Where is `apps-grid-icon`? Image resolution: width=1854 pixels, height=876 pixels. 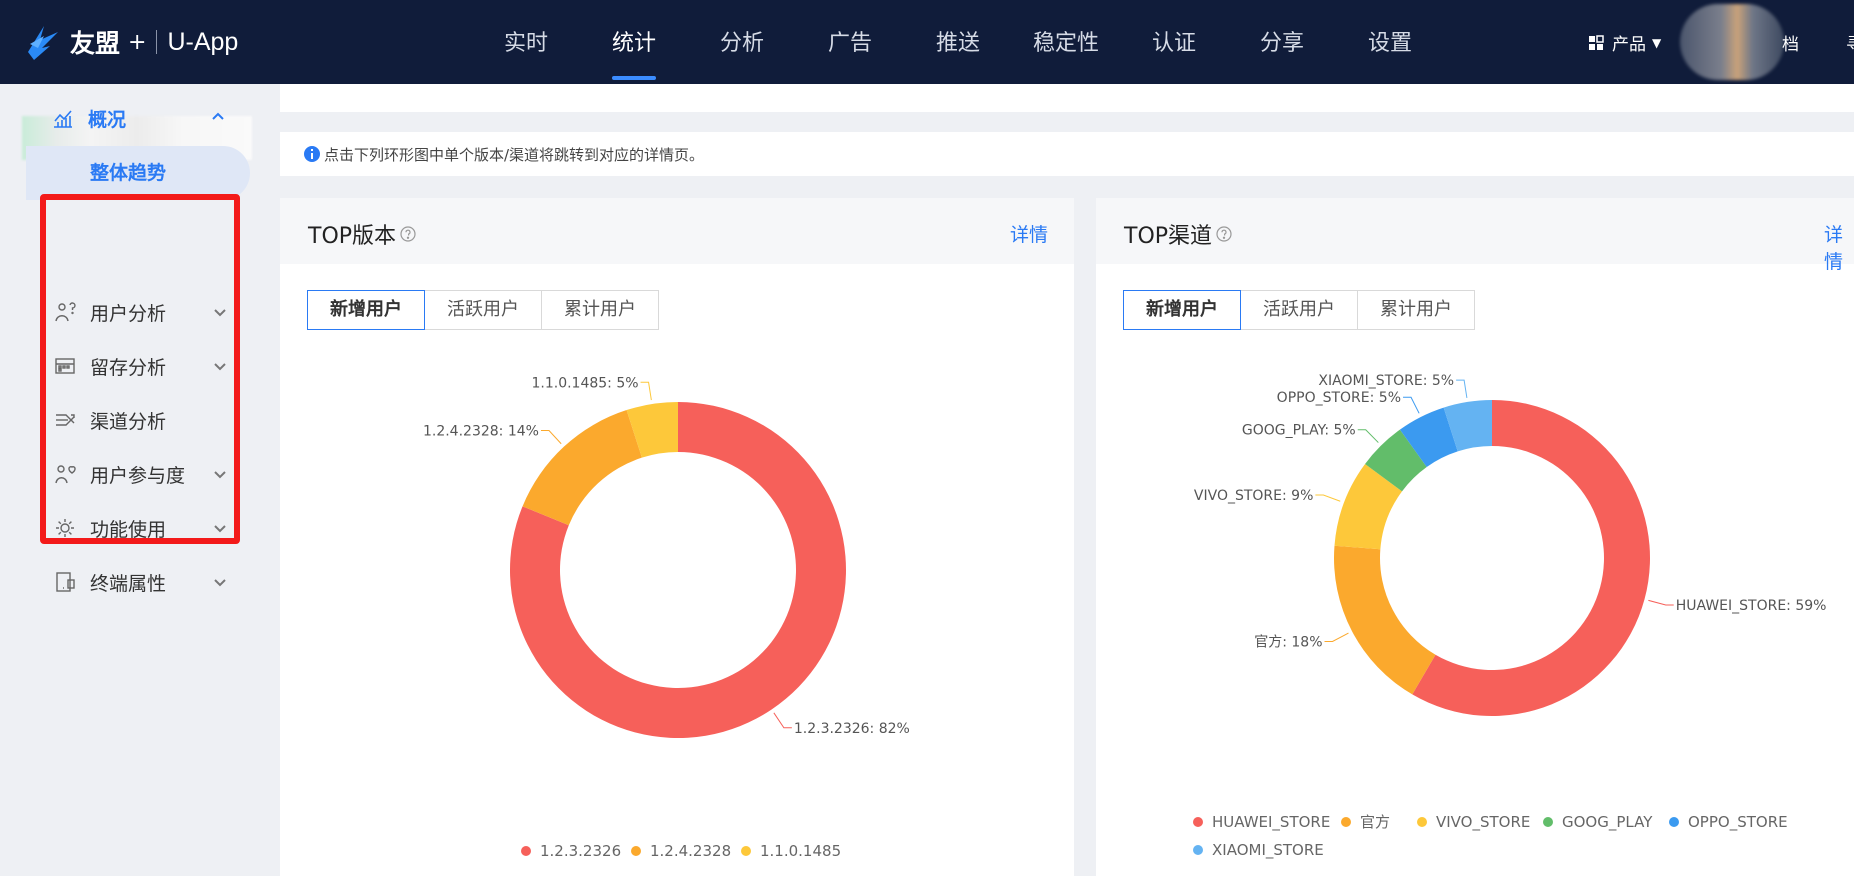
apps-grid-icon is located at coordinates (1596, 42).